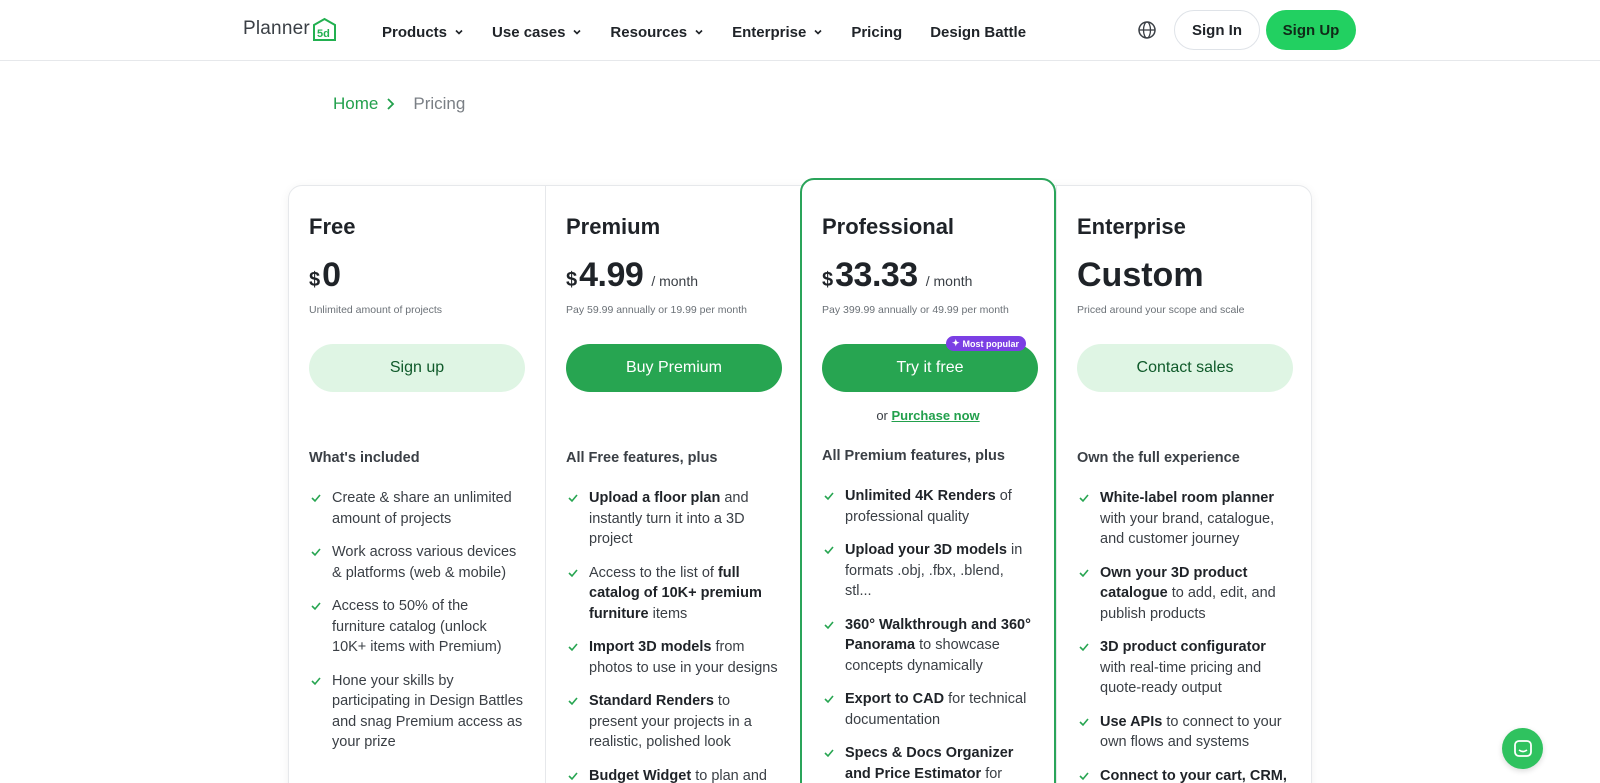  What do you see at coordinates (674, 368) in the screenshot?
I see `buy-premium-button: Buy Premium` at bounding box center [674, 368].